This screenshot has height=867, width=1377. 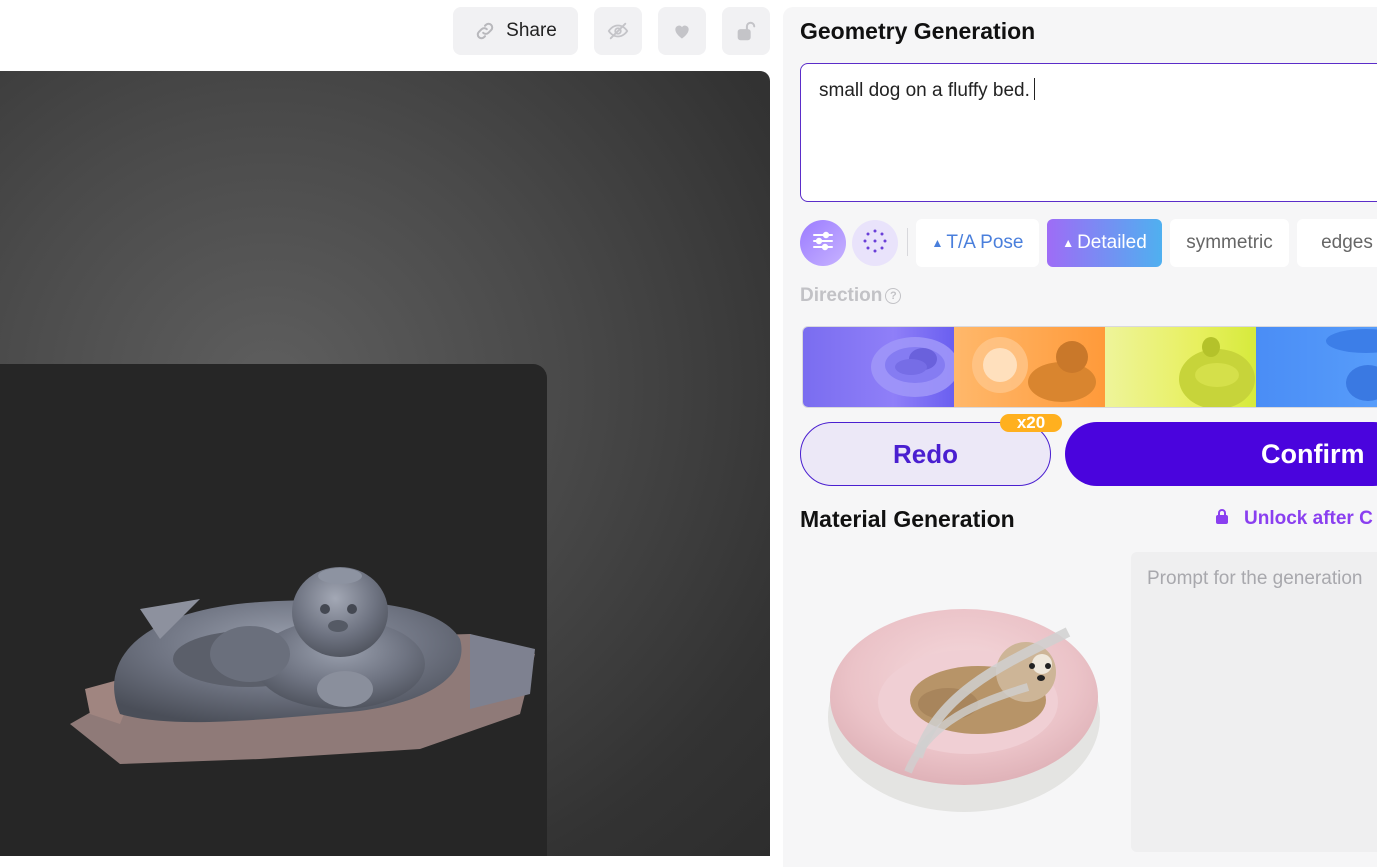 I want to click on symmetric-label: symmetric, so click(x=1229, y=242).